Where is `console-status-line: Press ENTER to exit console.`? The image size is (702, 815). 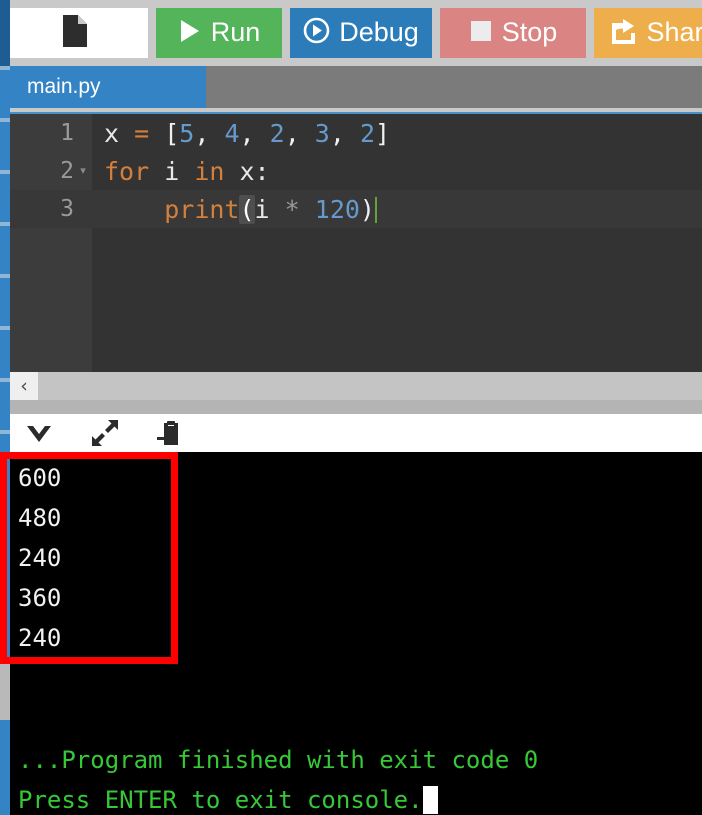
console-status-line: Press ENTER to exit console. is located at coordinates (278, 797).